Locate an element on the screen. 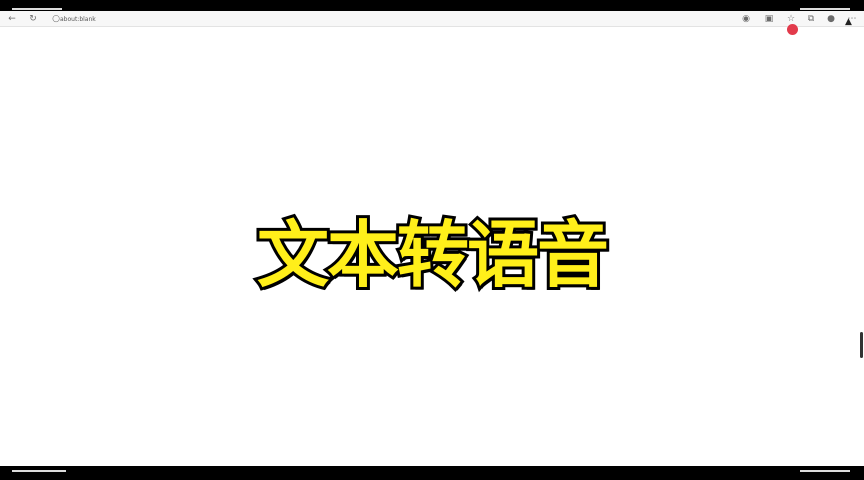 This screenshot has height=480, width=864. address-text: about:blank is located at coordinates (78, 19).